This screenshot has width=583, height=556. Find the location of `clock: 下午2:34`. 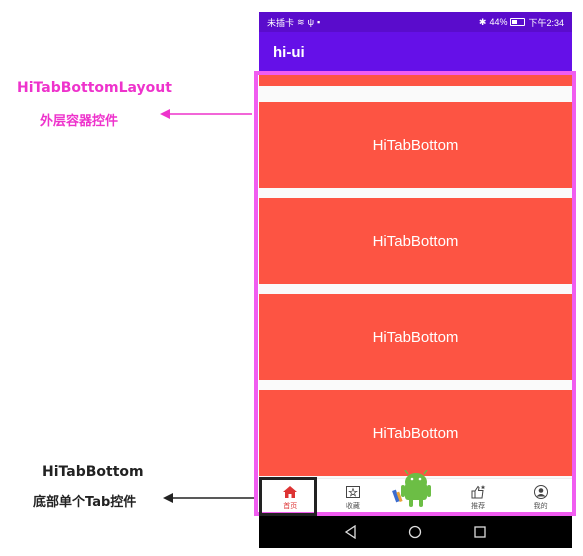

clock: 下午2:34 is located at coordinates (546, 22).